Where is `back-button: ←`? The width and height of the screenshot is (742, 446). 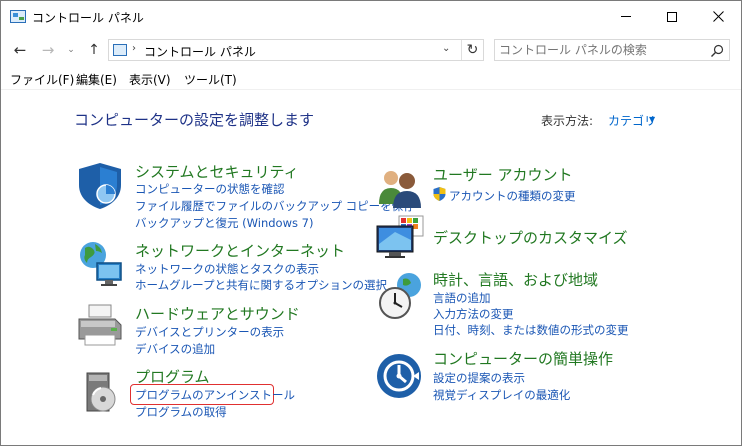
back-button: ← is located at coordinates (20, 50).